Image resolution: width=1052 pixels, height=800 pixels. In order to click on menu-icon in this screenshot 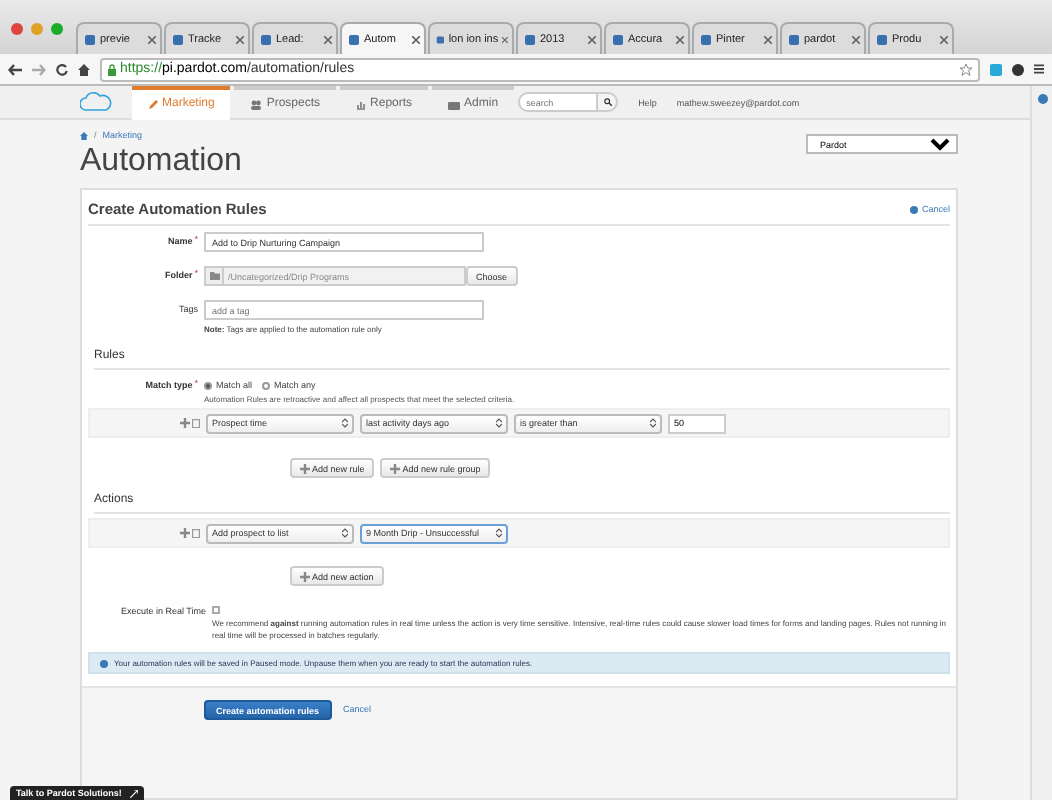, I will do `click(1039, 69)`.